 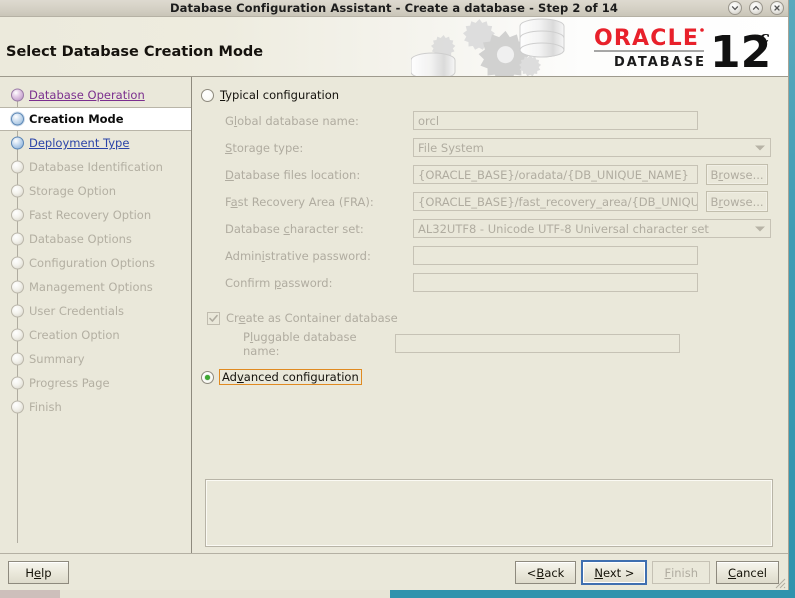 What do you see at coordinates (292, 120) in the screenshot?
I see `field-label-obal-database-name: Global database name:` at bounding box center [292, 120].